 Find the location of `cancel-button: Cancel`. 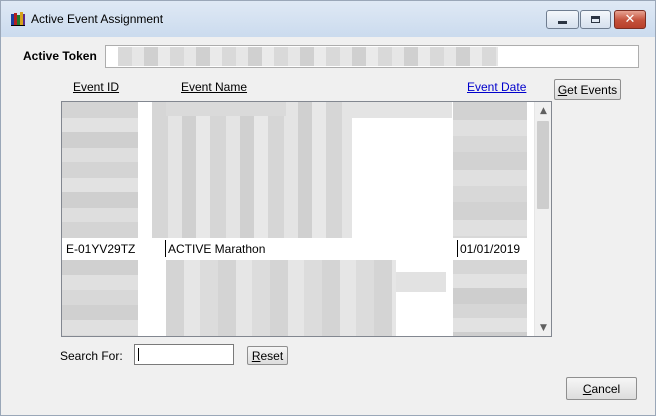

cancel-button: Cancel is located at coordinates (601, 388).